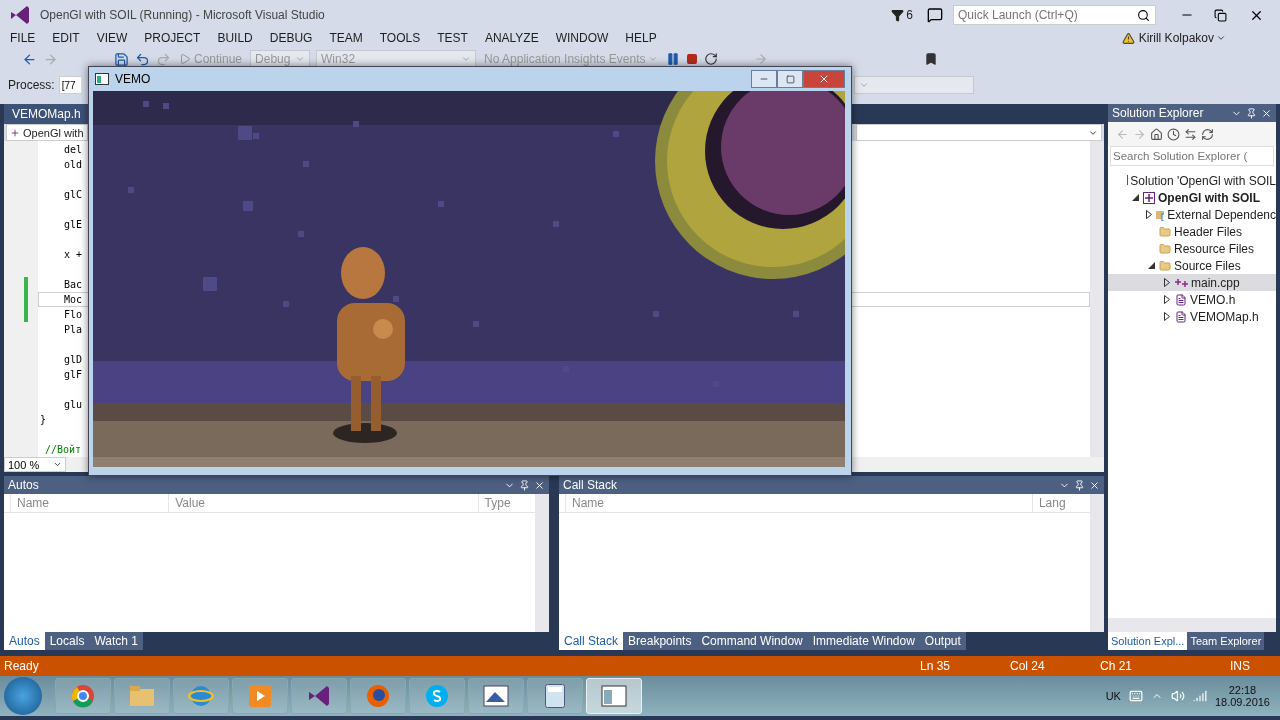 This screenshot has height=720, width=1280. What do you see at coordinates (73, 299) in the screenshot?
I see `code-line: Moc` at bounding box center [73, 299].